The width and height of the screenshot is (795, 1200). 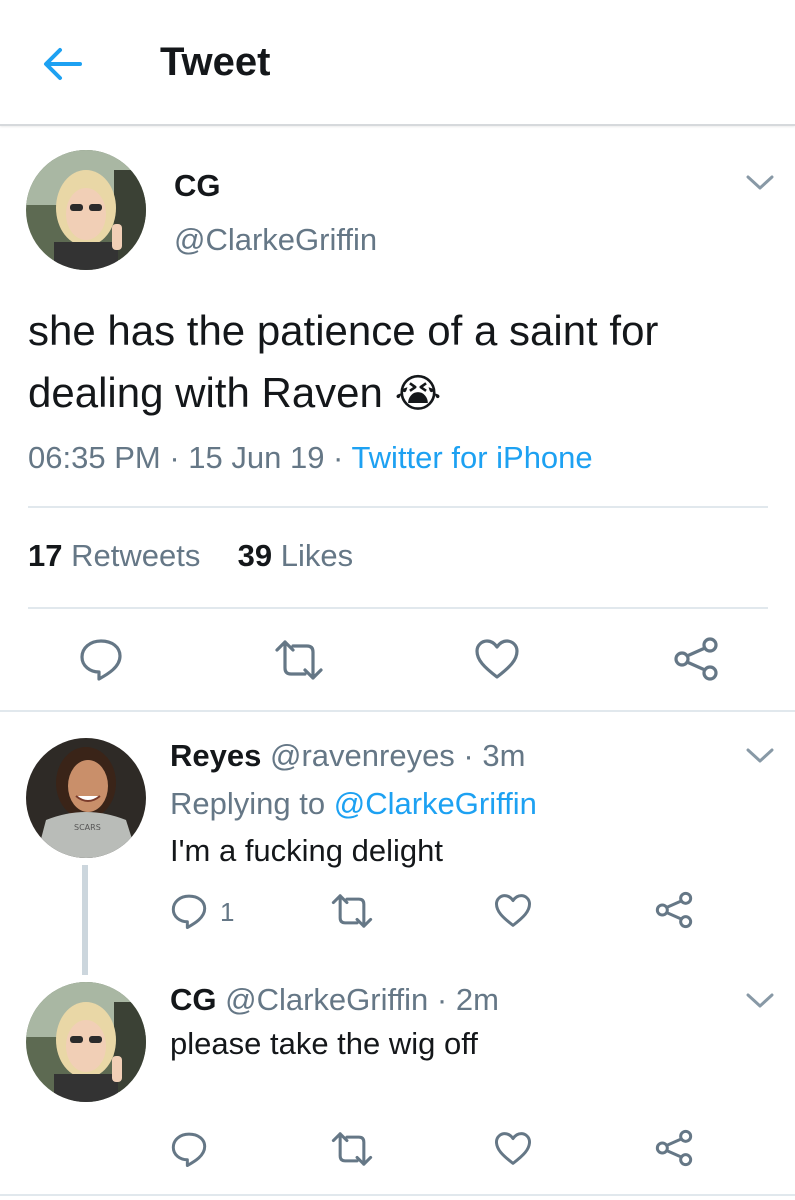 What do you see at coordinates (197, 186) in the screenshot?
I see `author-display-name: CG` at bounding box center [197, 186].